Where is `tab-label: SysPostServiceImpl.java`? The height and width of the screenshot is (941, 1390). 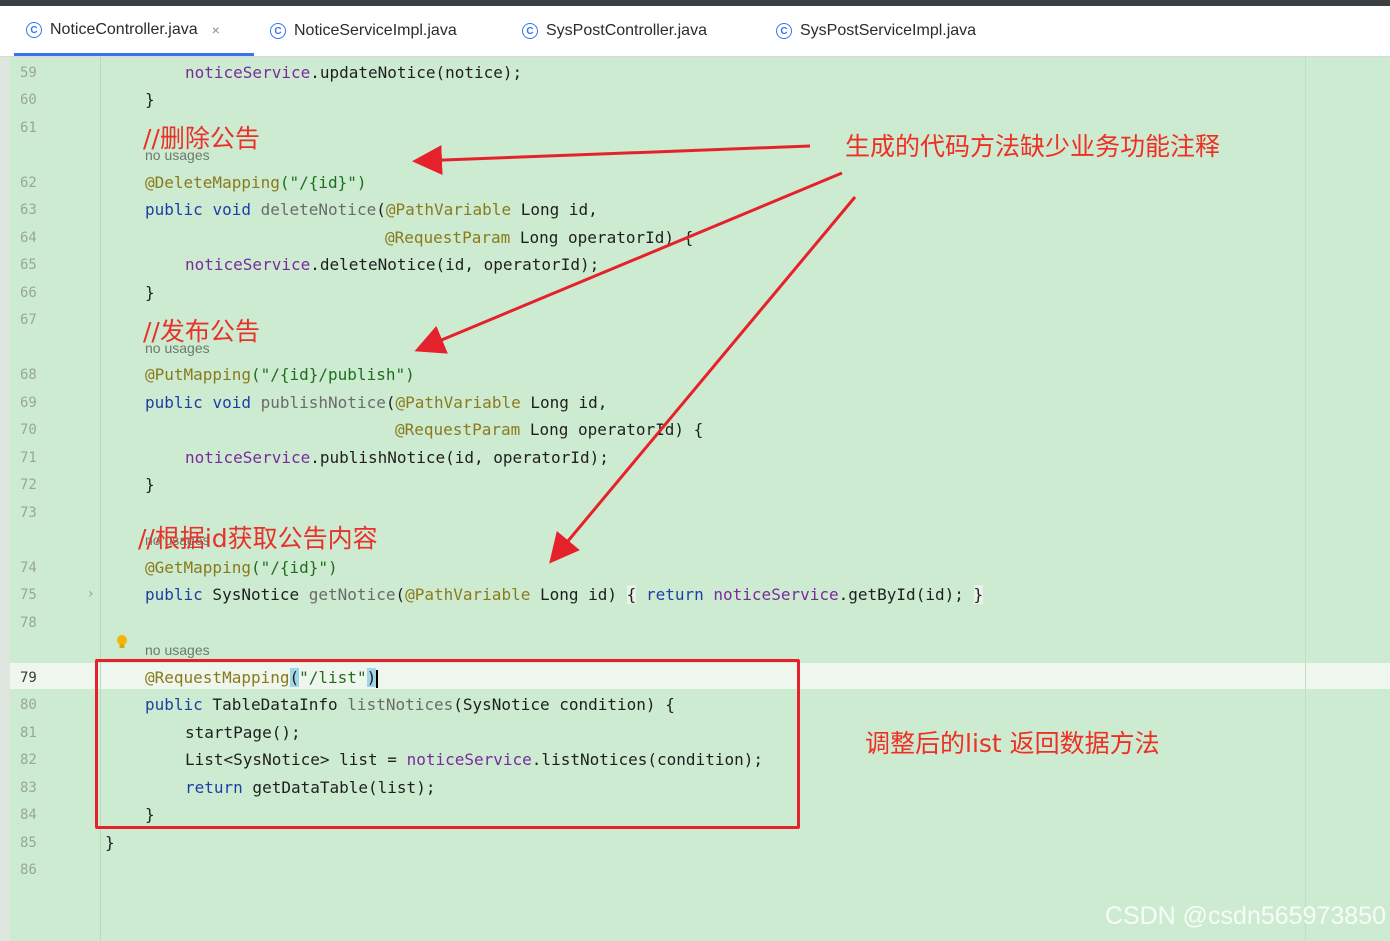 tab-label: SysPostServiceImpl.java is located at coordinates (888, 30).